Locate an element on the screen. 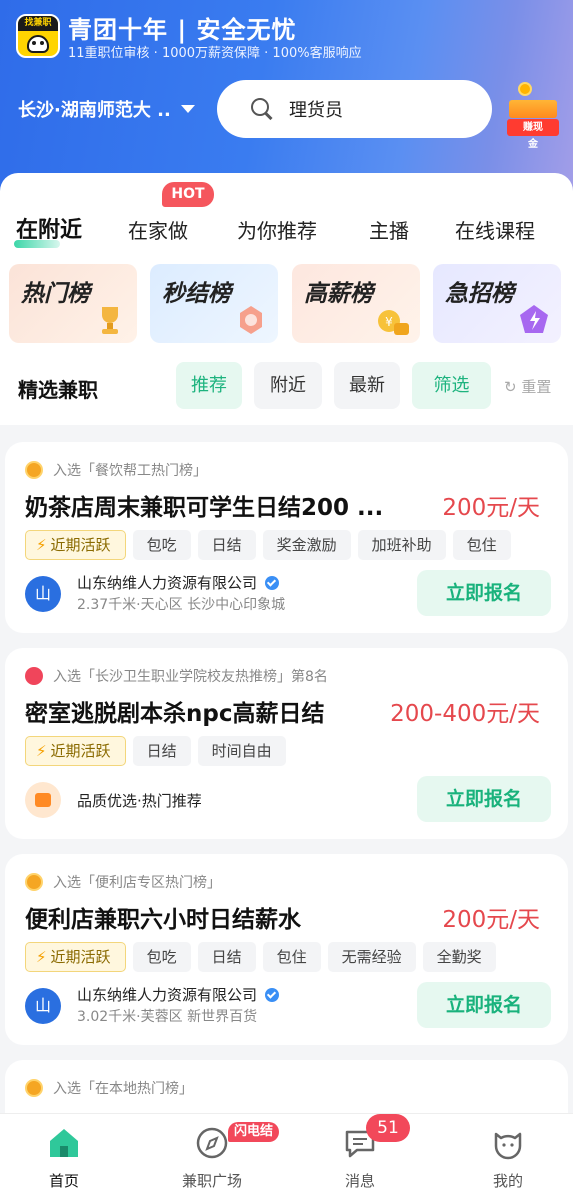 The image size is (573, 1201). selection-text: 入选「便利店专区热门榜」 is located at coordinates (137, 883).